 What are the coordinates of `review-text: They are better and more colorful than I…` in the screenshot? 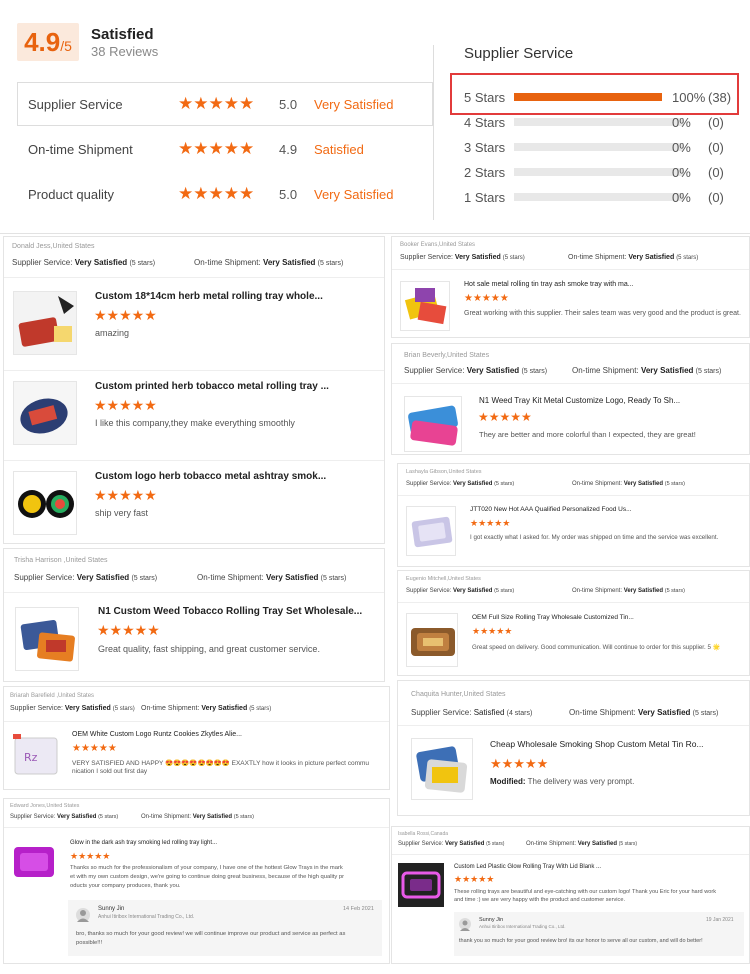 It's located at (587, 434).